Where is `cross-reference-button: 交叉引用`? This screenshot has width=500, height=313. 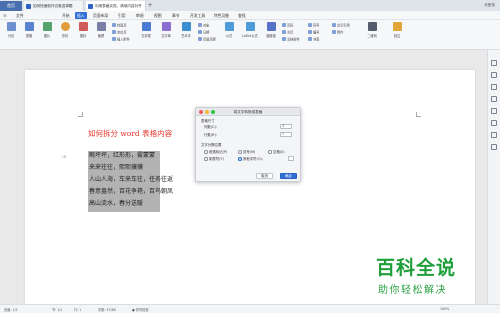 cross-reference-button: 交叉引用 is located at coordinates (341, 26).